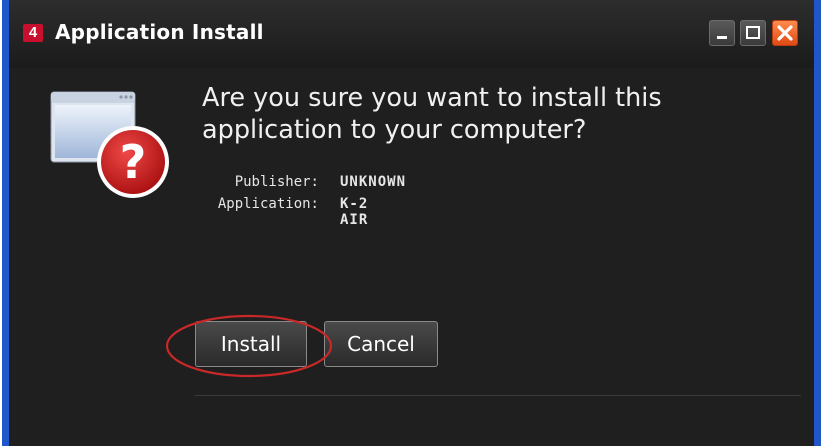  What do you see at coordinates (251, 344) in the screenshot?
I see `install-button: Install` at bounding box center [251, 344].